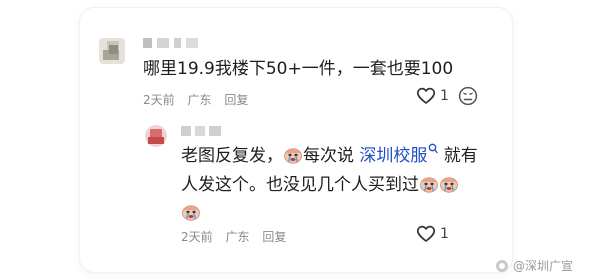 The width and height of the screenshot is (589, 280). Describe the element at coordinates (433, 150) in the screenshot. I see `search-icon` at that location.